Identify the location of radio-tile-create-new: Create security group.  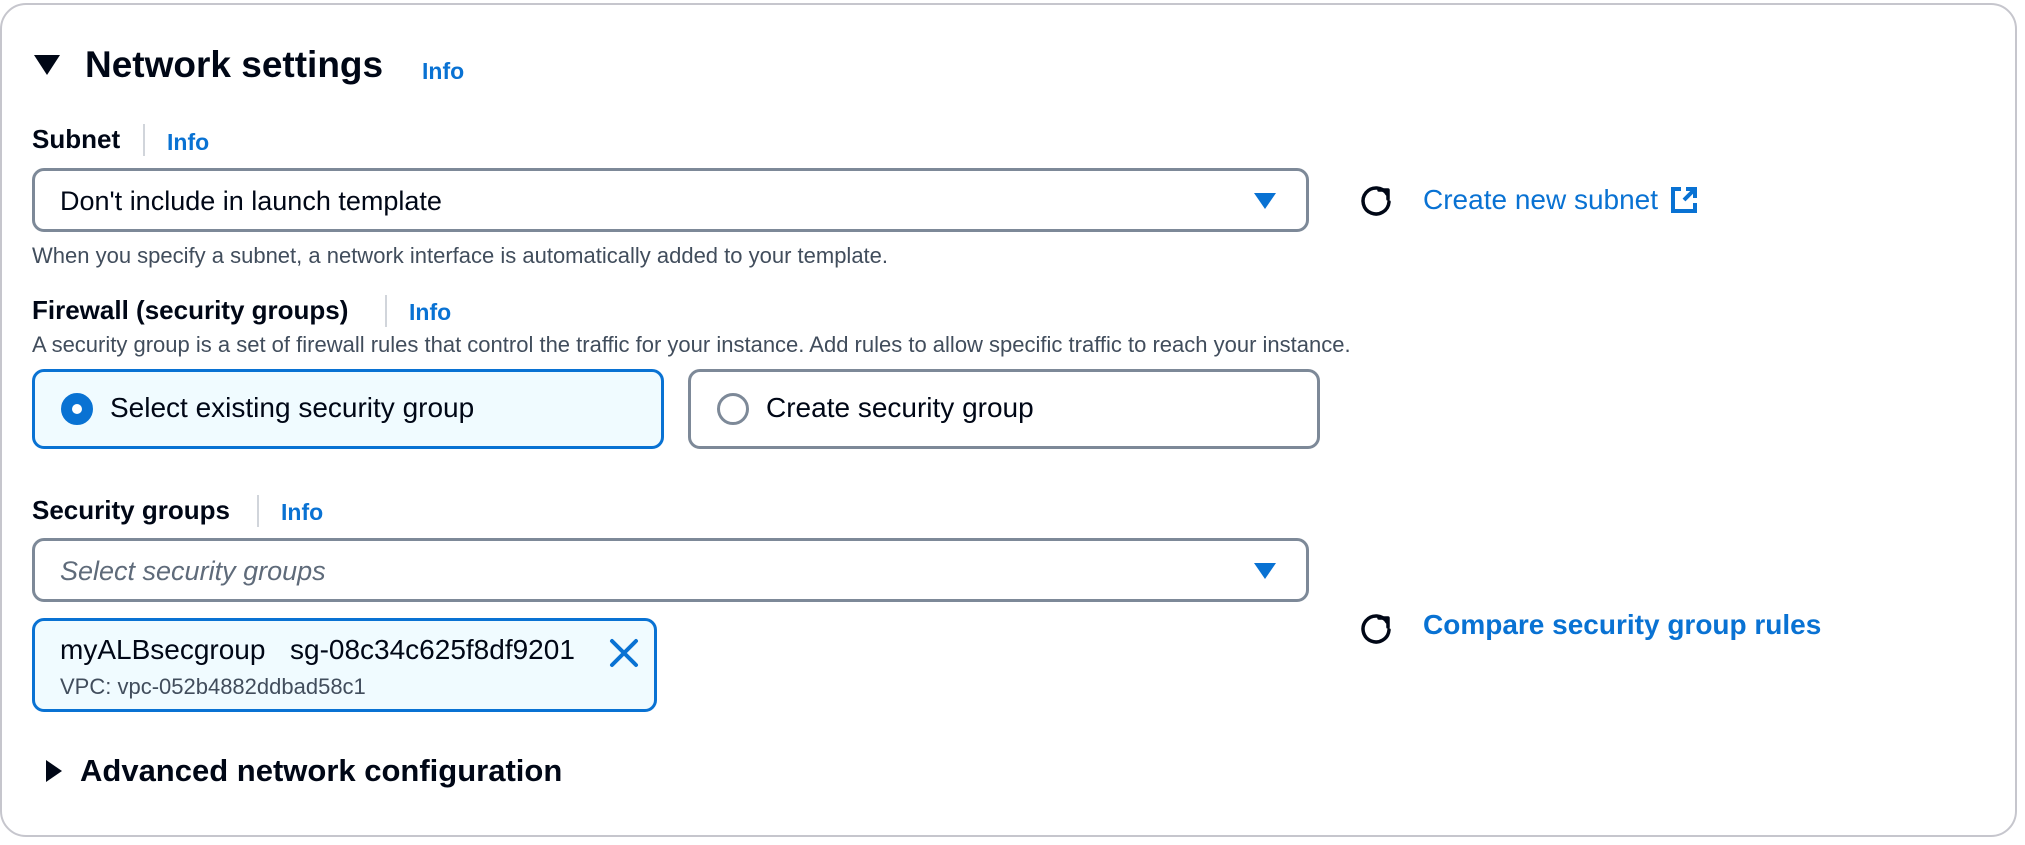
(1004, 409).